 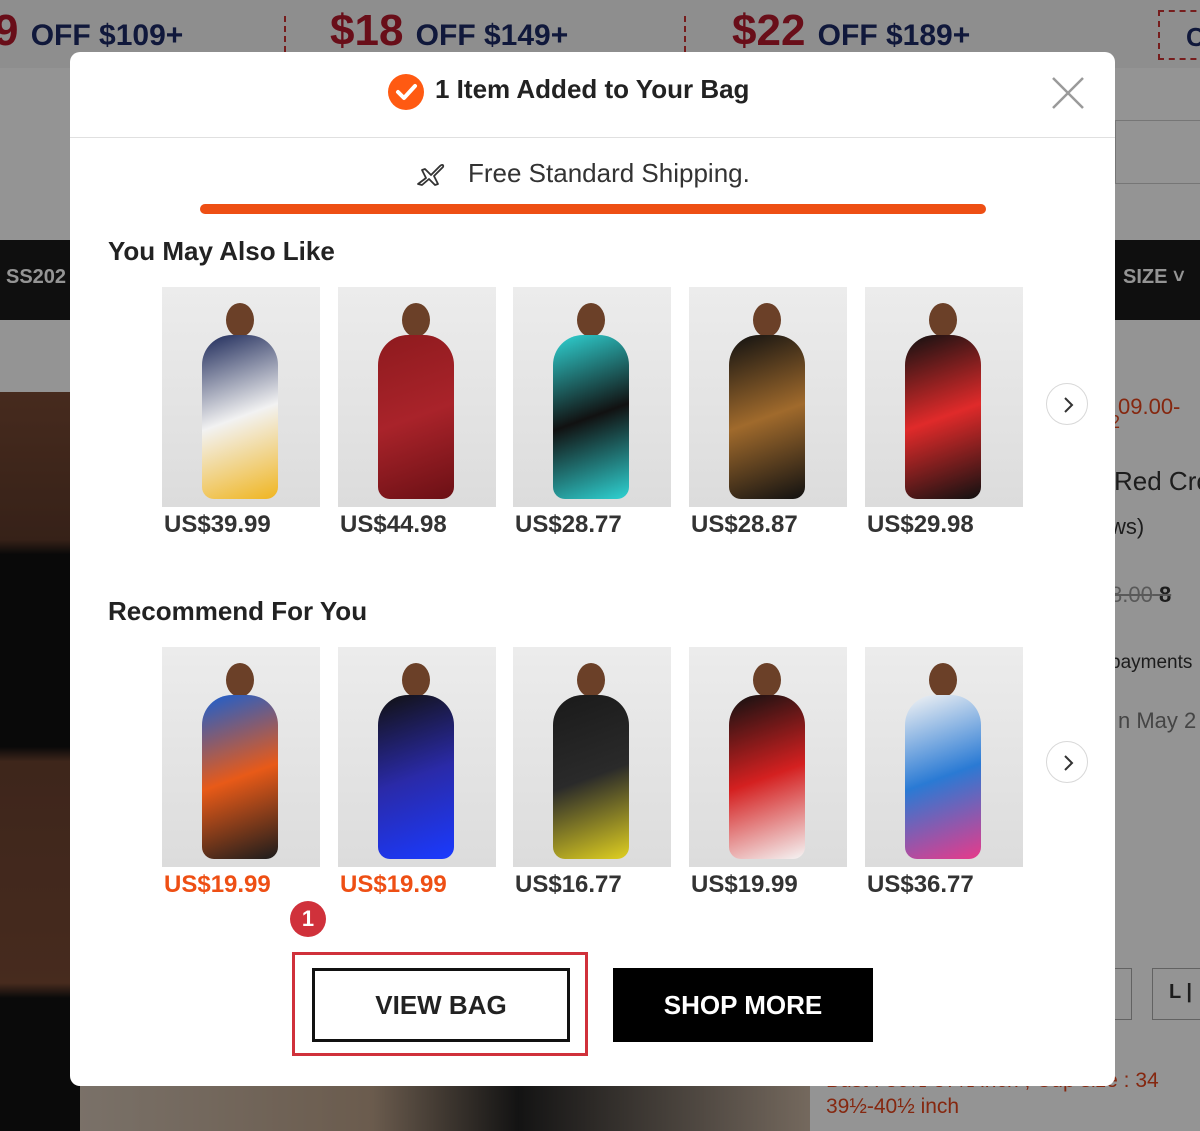 What do you see at coordinates (221, 251) in the screenshot?
I see `section-title-also-like: You May Also Like` at bounding box center [221, 251].